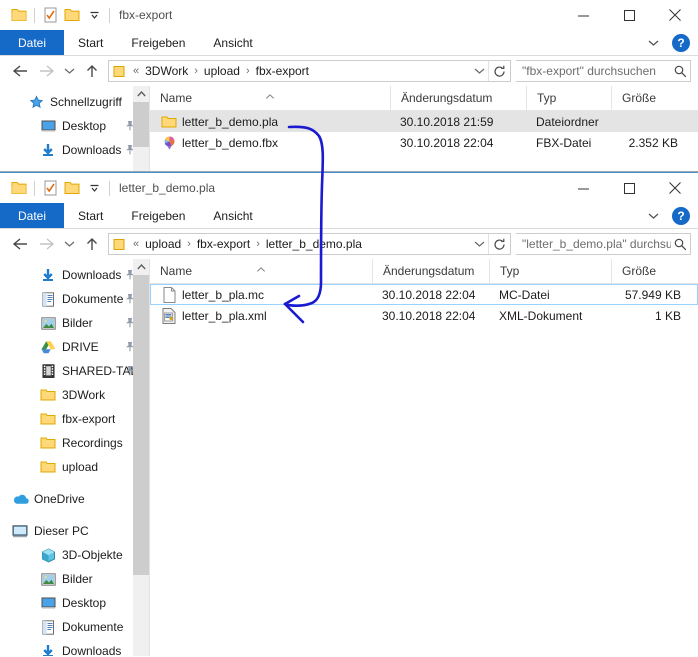 The image size is (698, 657). Describe the element at coordinates (74, 371) in the screenshot. I see `sidebar-item-shared-tal: SHARED-TAL` at that location.